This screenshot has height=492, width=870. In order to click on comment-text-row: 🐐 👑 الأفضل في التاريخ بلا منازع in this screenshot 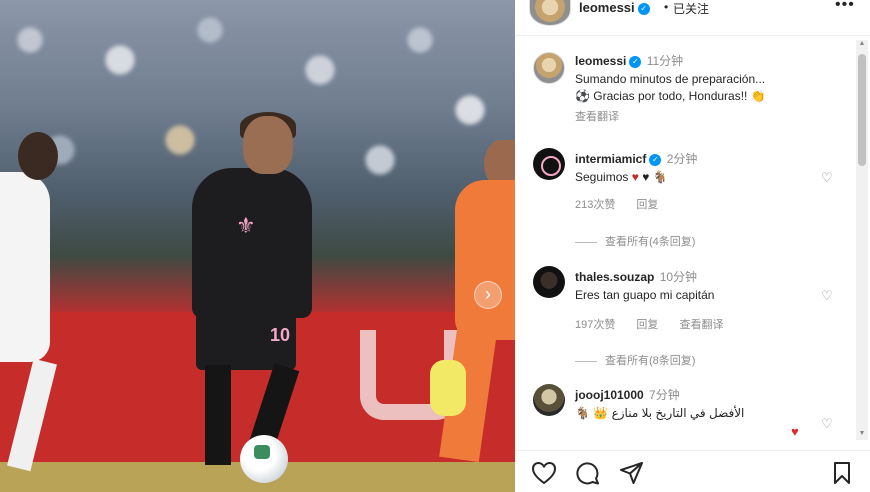, I will do `click(659, 413)`.